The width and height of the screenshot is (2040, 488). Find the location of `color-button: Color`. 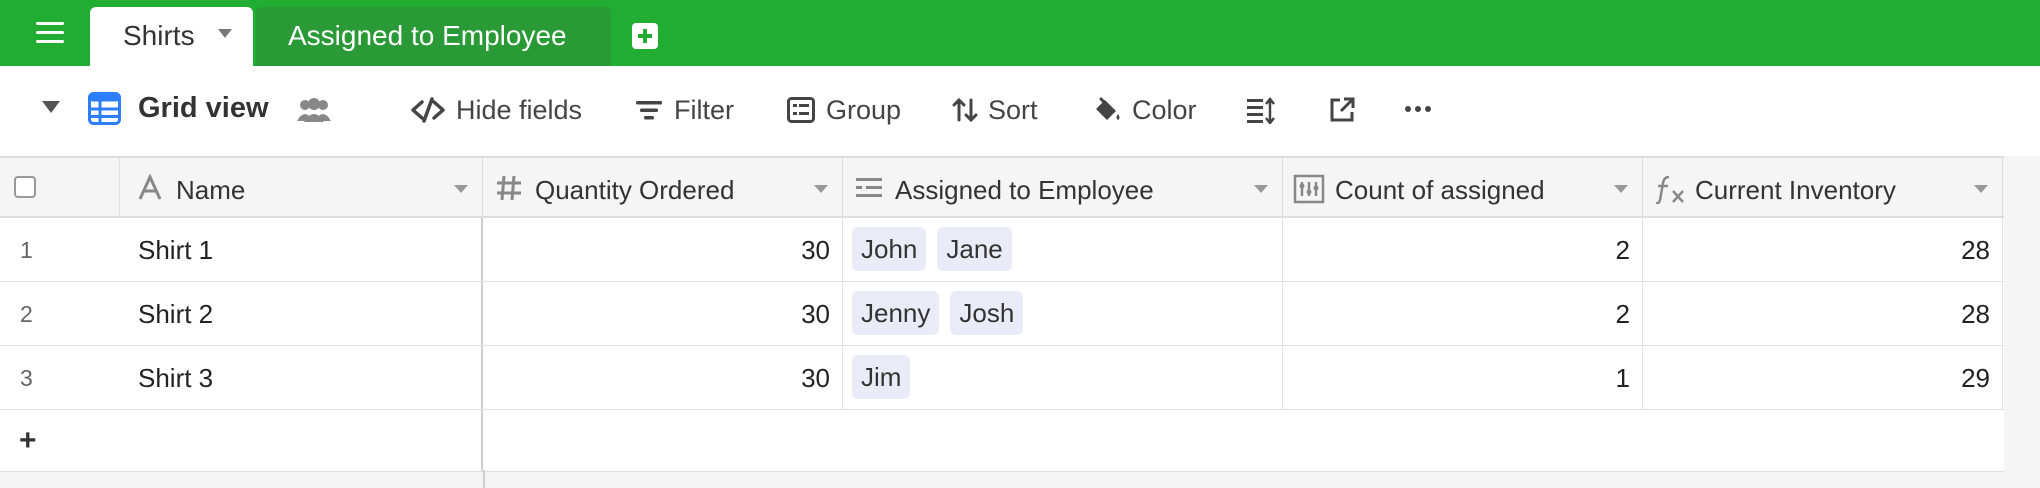

color-button: Color is located at coordinates (1144, 110).